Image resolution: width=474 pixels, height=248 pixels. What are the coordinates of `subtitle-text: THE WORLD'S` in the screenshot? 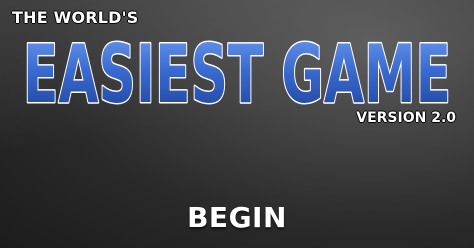 It's located at (75, 17).